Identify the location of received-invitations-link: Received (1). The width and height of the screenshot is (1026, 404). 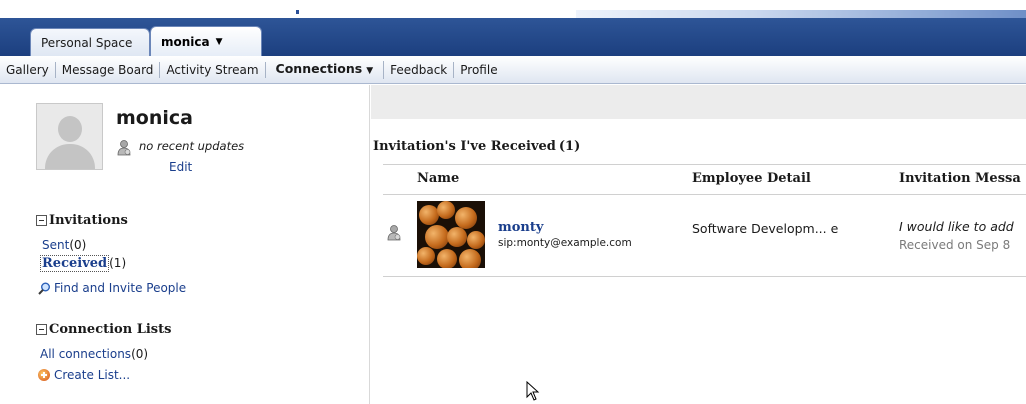
(83, 263).